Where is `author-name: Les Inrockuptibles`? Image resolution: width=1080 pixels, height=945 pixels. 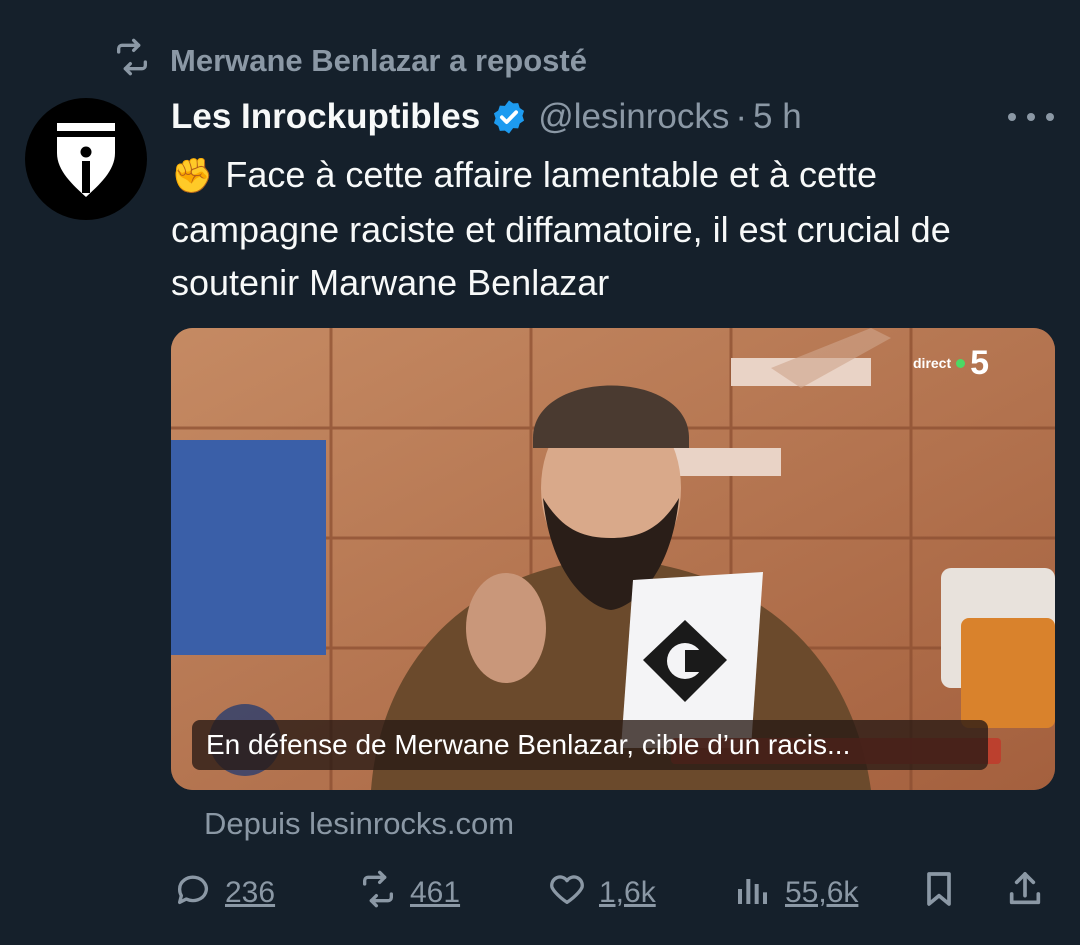 author-name: Les Inrockuptibles is located at coordinates (325, 117).